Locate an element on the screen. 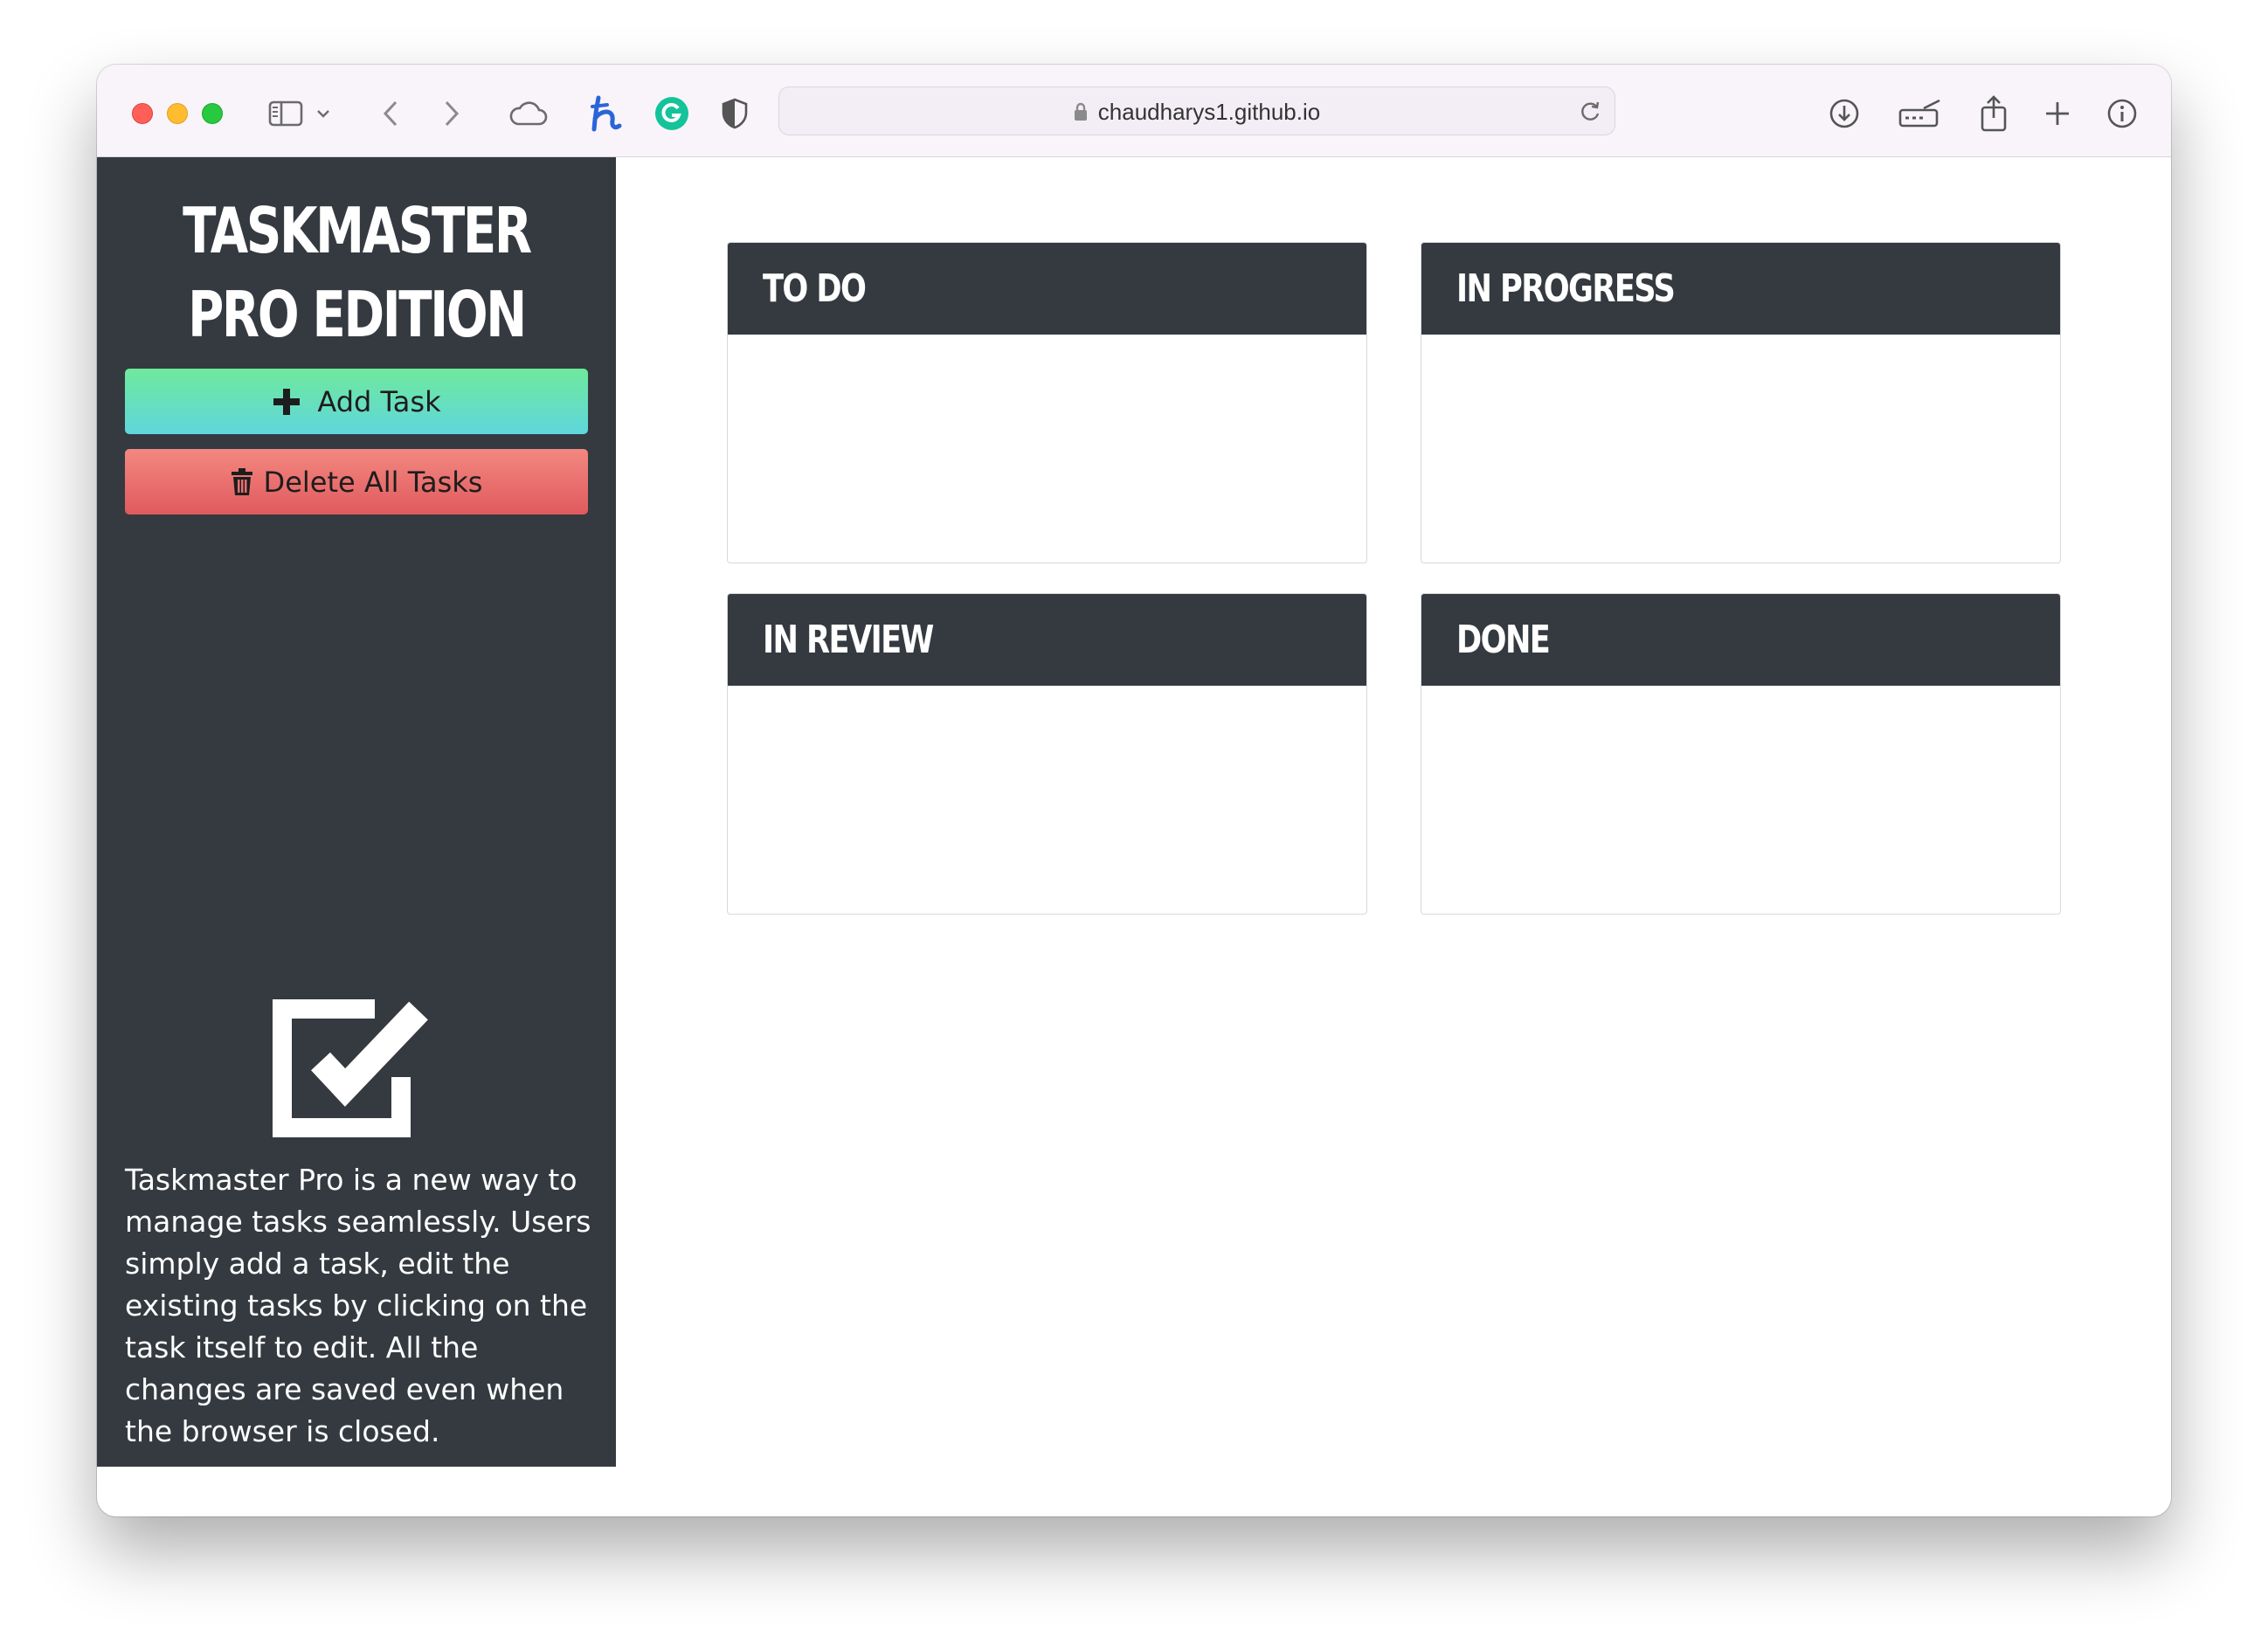 The height and width of the screenshot is (1644, 2268). lane-title: To Do is located at coordinates (815, 288).